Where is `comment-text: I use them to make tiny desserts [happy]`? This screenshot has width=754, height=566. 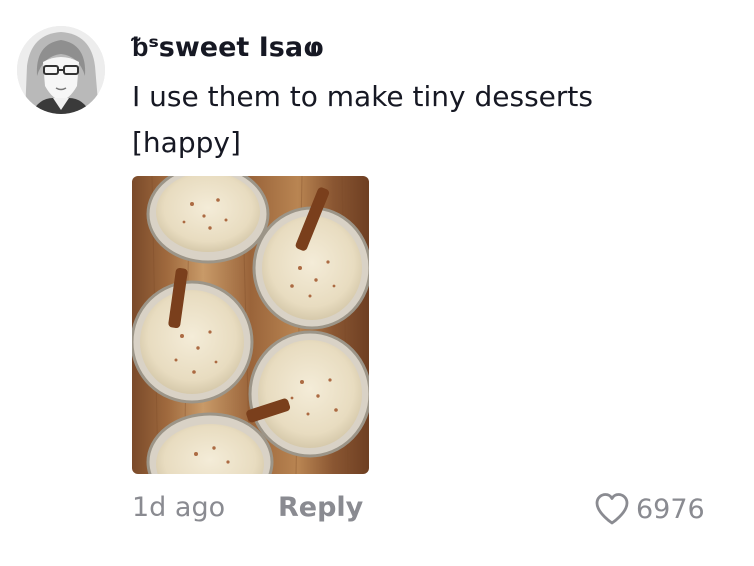
comment-text: I use them to make tiny desserts [happy] is located at coordinates (362, 119).